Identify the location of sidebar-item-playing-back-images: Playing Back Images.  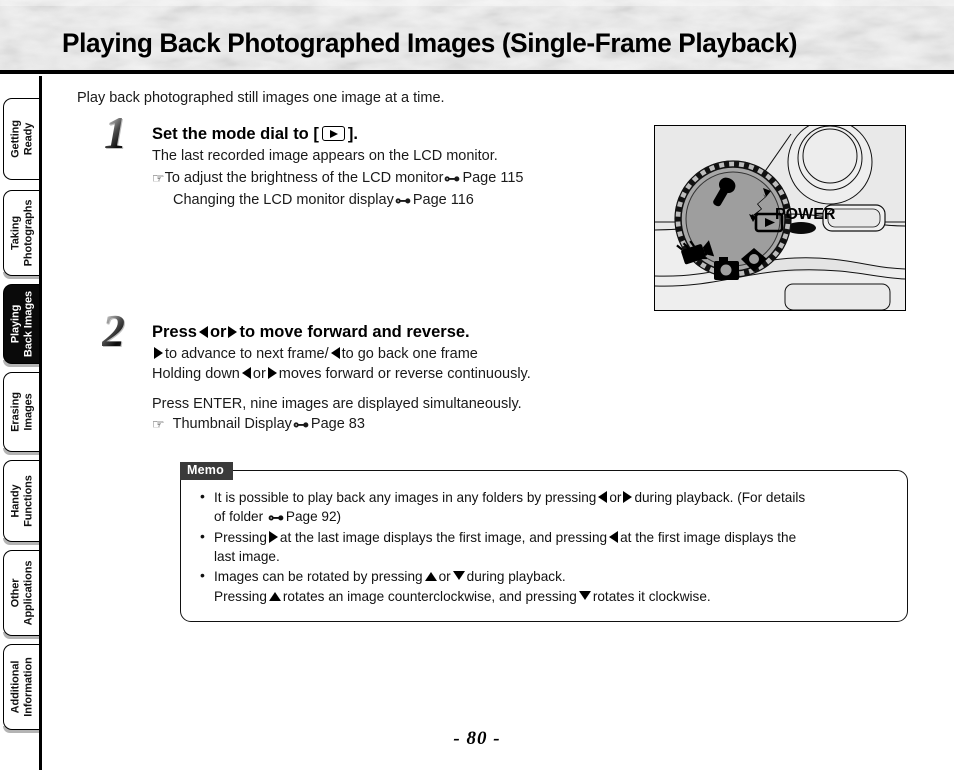
(21, 324).